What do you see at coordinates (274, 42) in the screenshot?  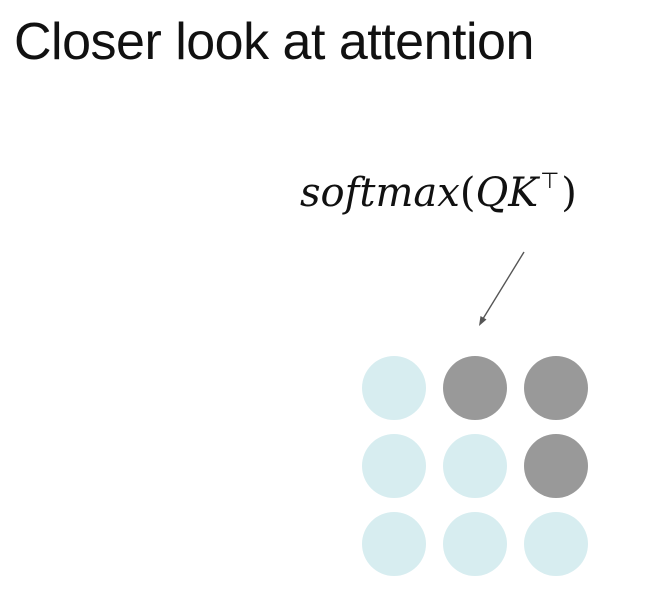 I see `slide-title: Closer look at attention` at bounding box center [274, 42].